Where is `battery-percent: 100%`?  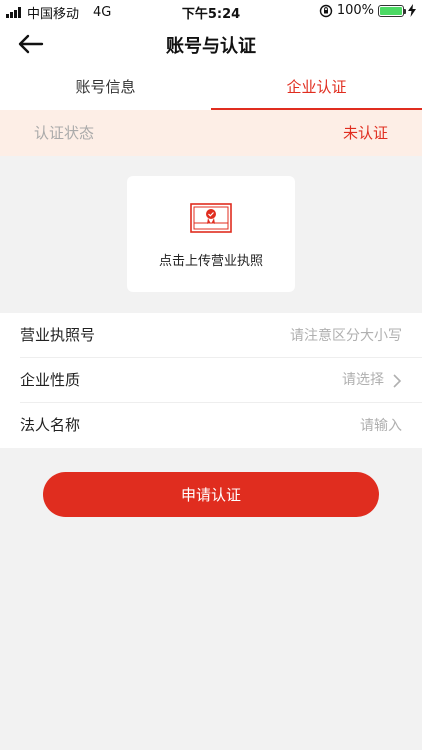 battery-percent: 100% is located at coordinates (355, 10).